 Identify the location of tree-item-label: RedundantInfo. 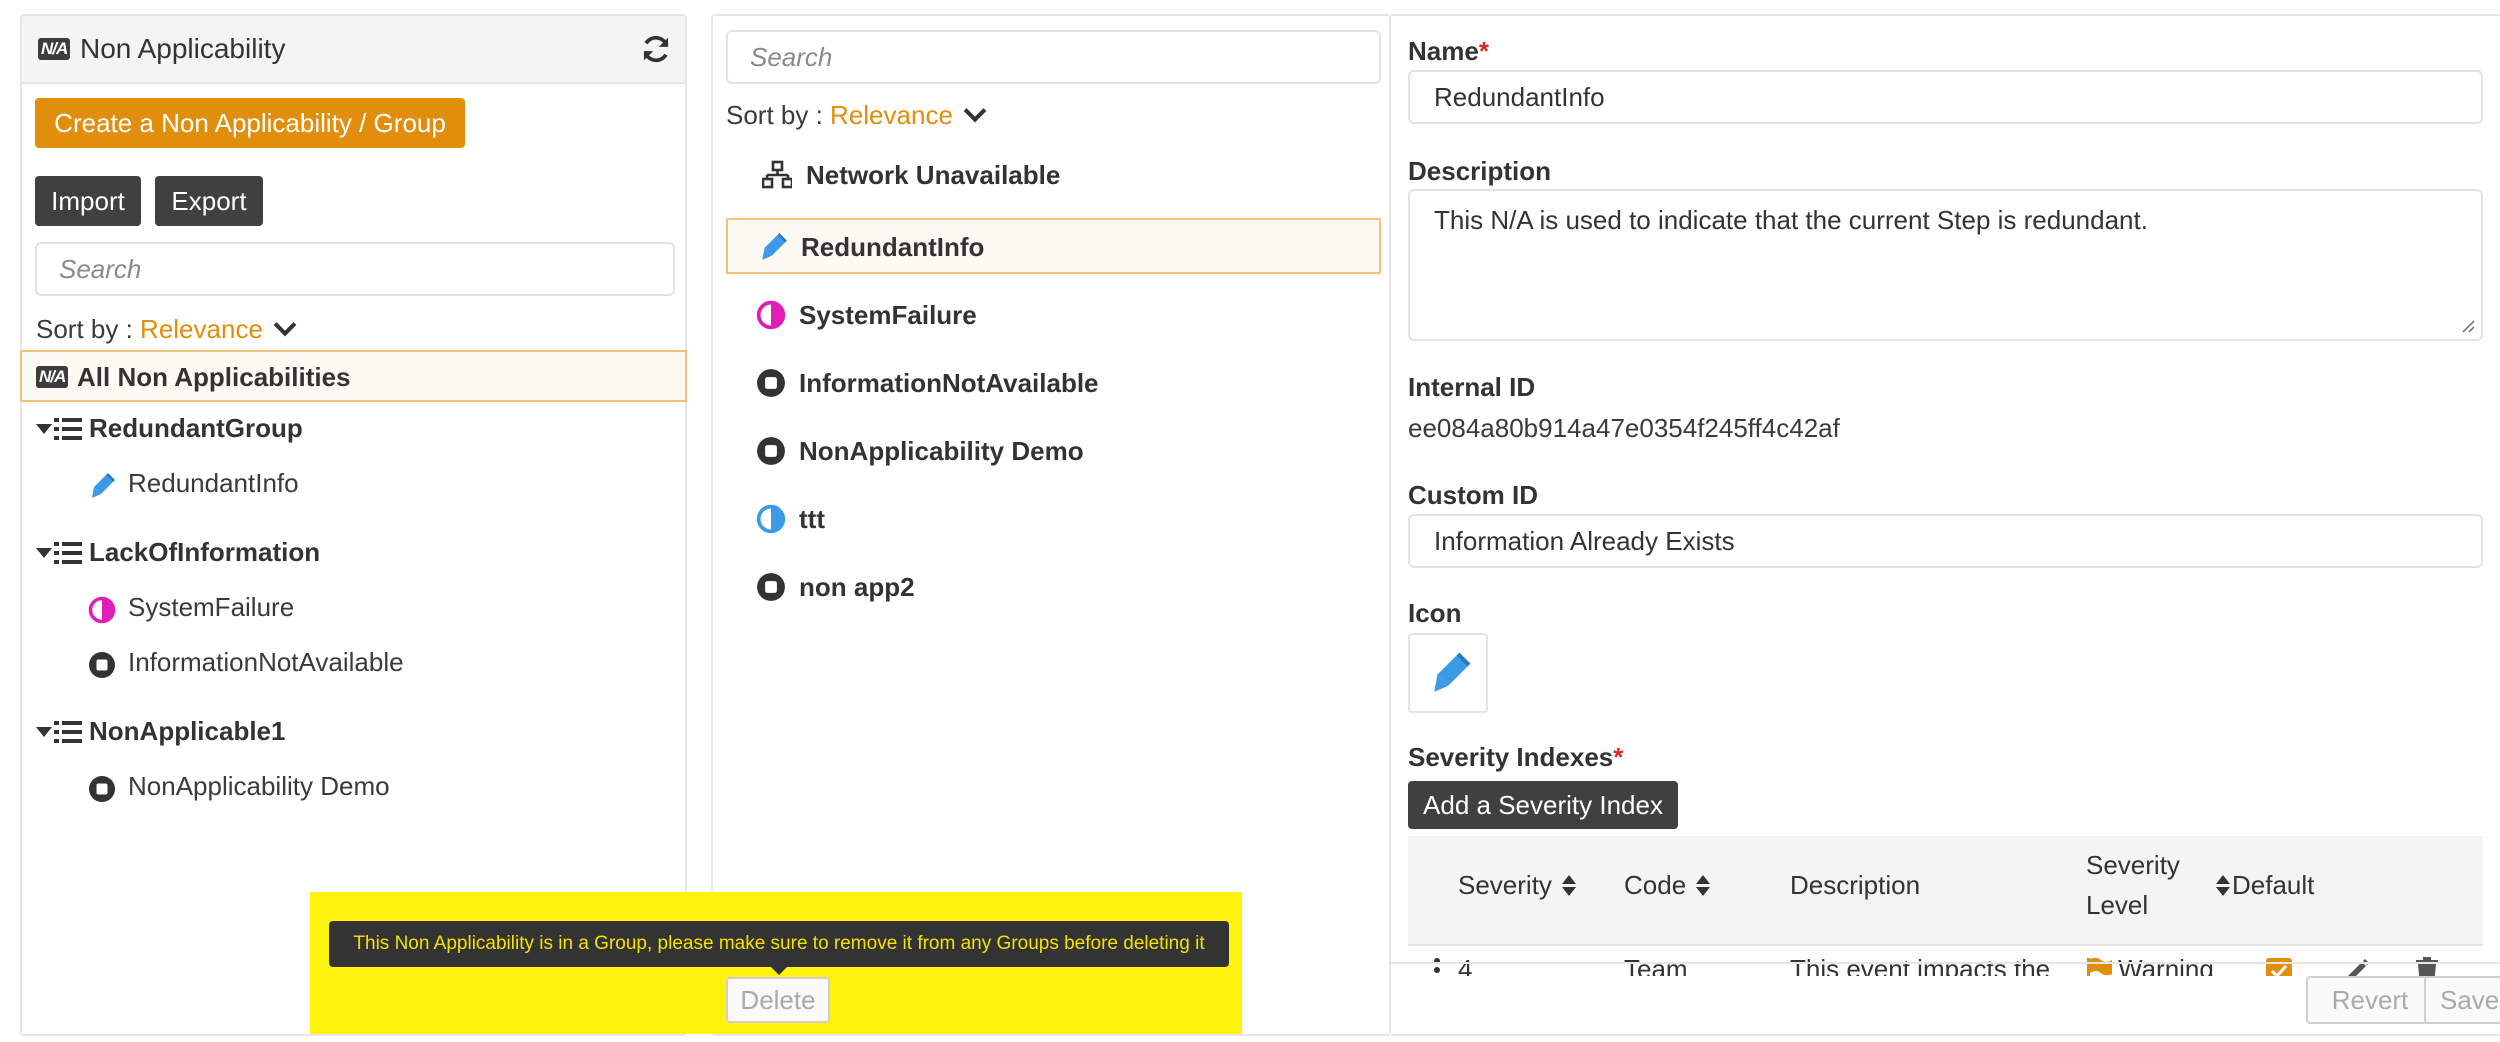
(213, 483).